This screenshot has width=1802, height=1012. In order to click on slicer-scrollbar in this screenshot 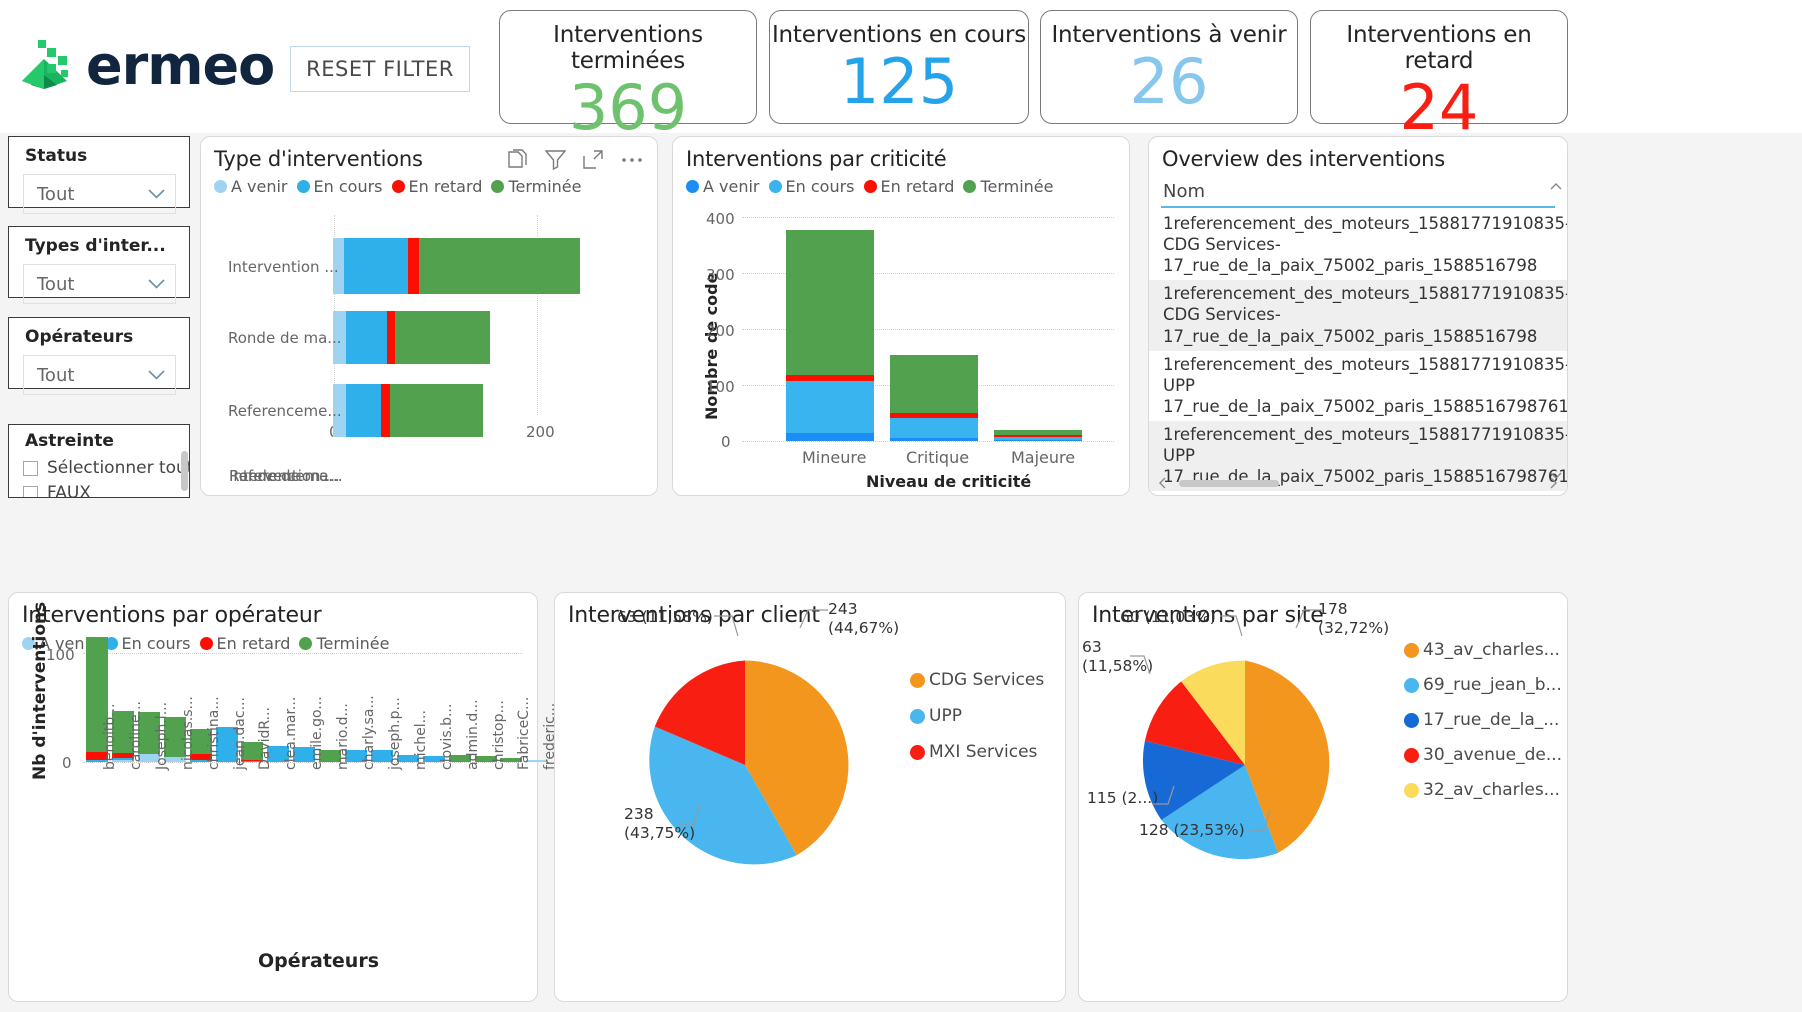, I will do `click(184, 471)`.